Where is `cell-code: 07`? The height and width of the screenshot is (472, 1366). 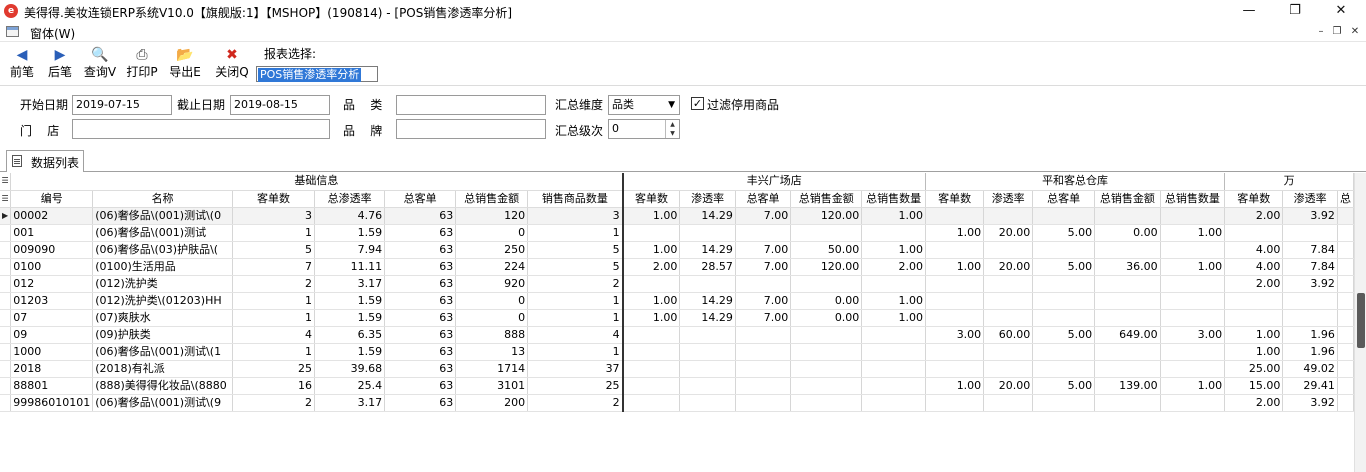
cell-code: 07 is located at coordinates (52, 318).